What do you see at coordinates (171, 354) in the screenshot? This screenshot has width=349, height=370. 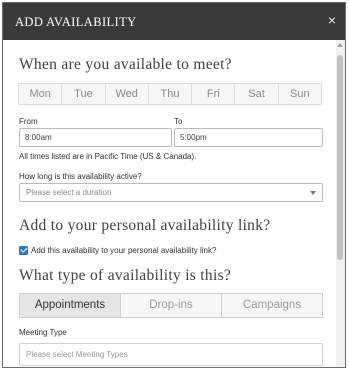 I see `meeting-type-select: Please select Meeting Types` at bounding box center [171, 354].